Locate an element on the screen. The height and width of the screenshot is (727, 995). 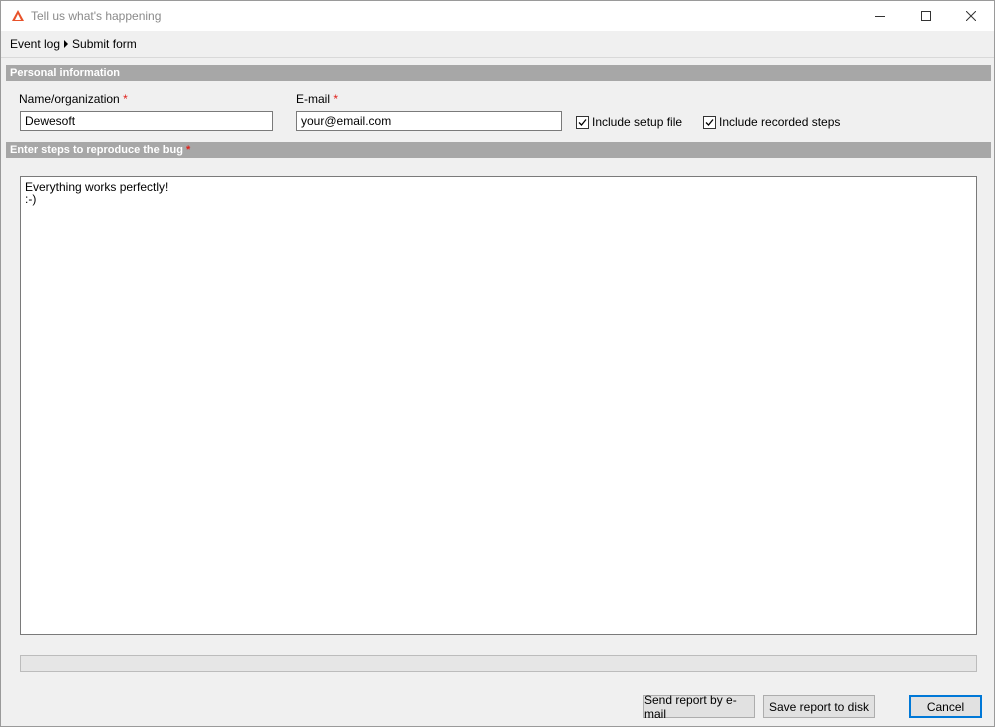
include-setup-checkbox: Include setup file is located at coordinates (629, 122).